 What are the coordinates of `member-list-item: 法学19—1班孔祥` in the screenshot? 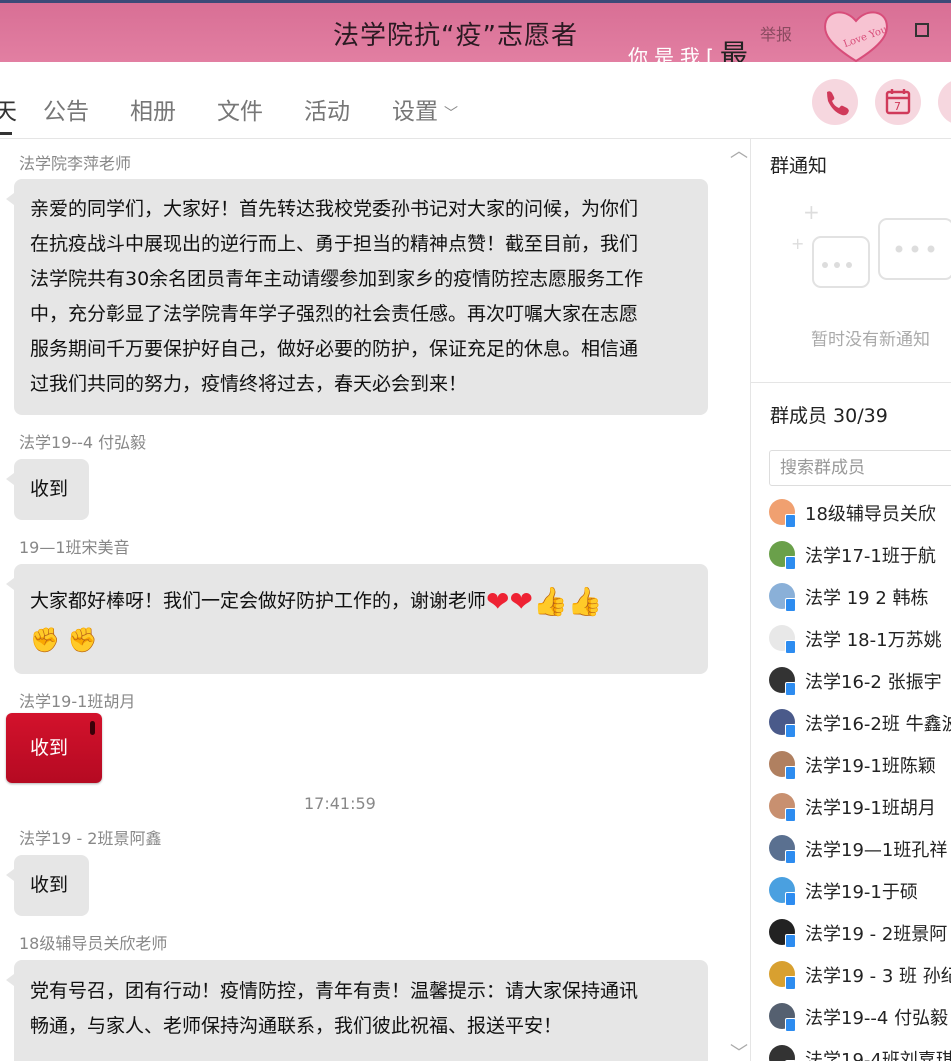 It's located at (860, 848).